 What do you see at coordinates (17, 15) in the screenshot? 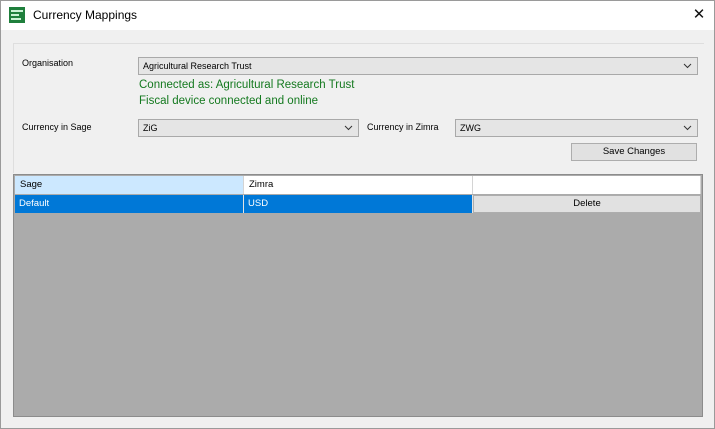
I see `app-icon` at bounding box center [17, 15].